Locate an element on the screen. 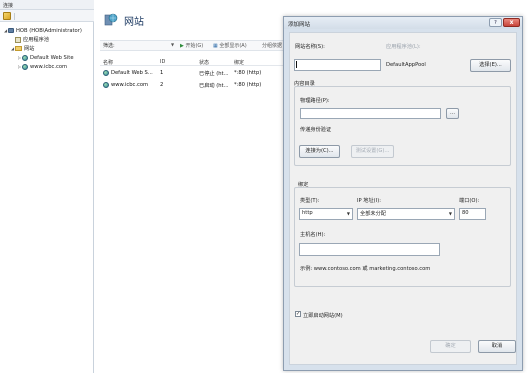 Image resolution: width=532 pixels, height=373 pixels. tree-item-app-pools: 应用程序池 is located at coordinates (29, 39).